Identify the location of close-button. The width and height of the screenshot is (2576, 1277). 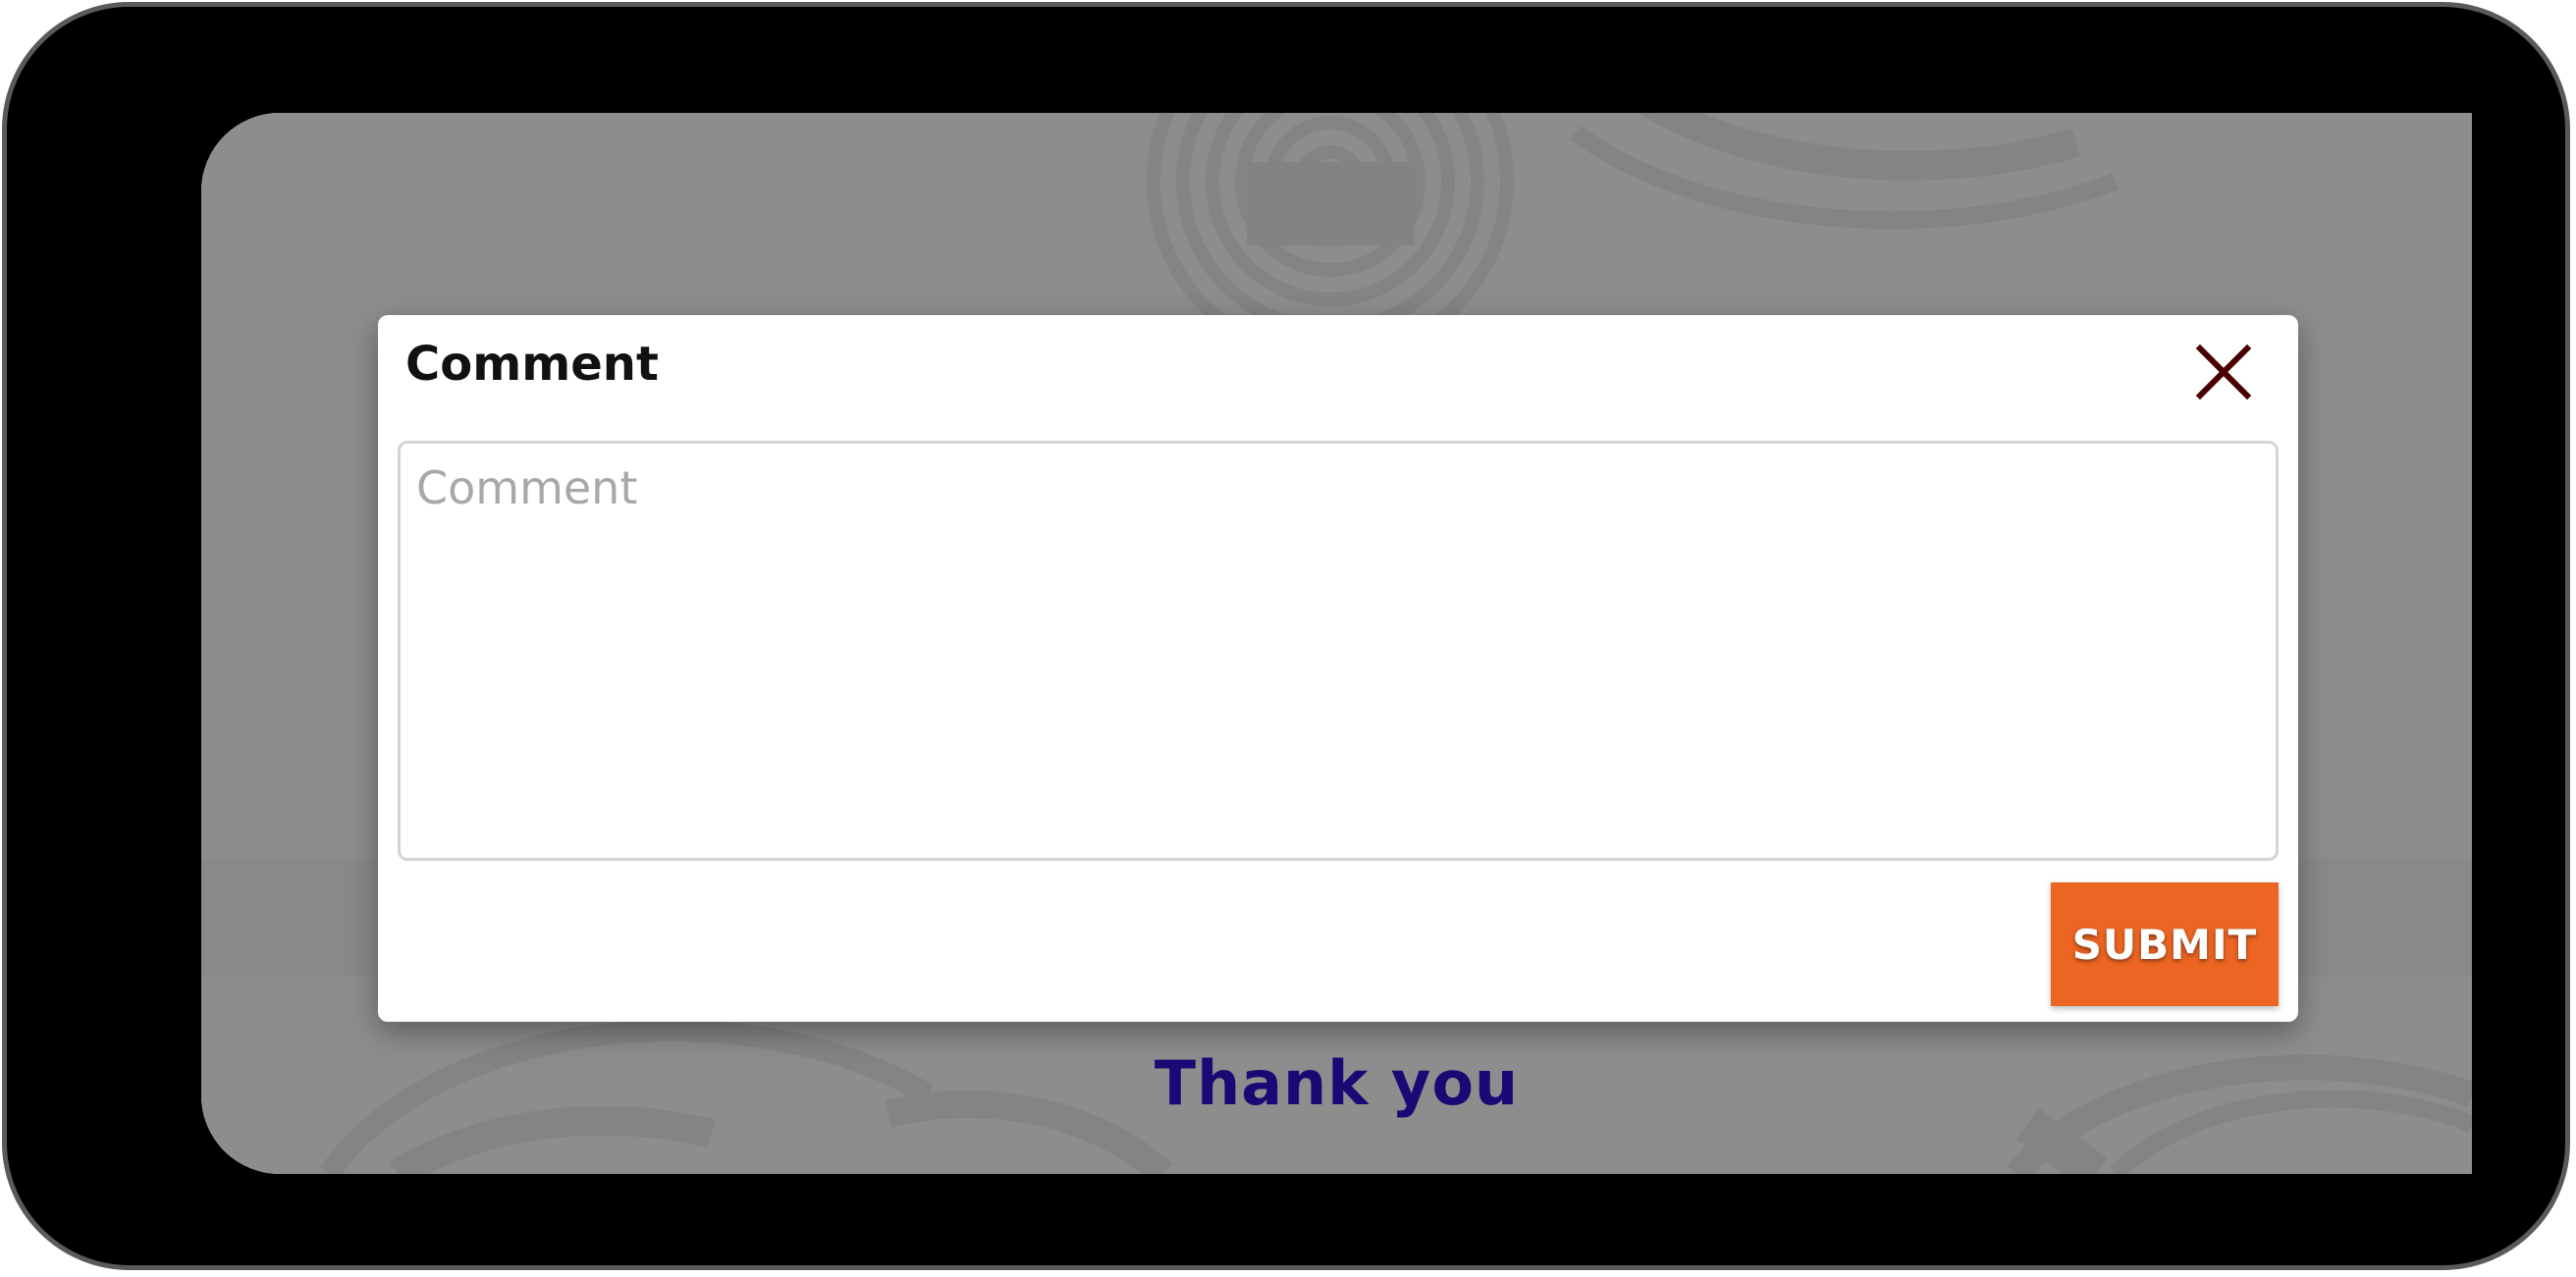
(2223, 372).